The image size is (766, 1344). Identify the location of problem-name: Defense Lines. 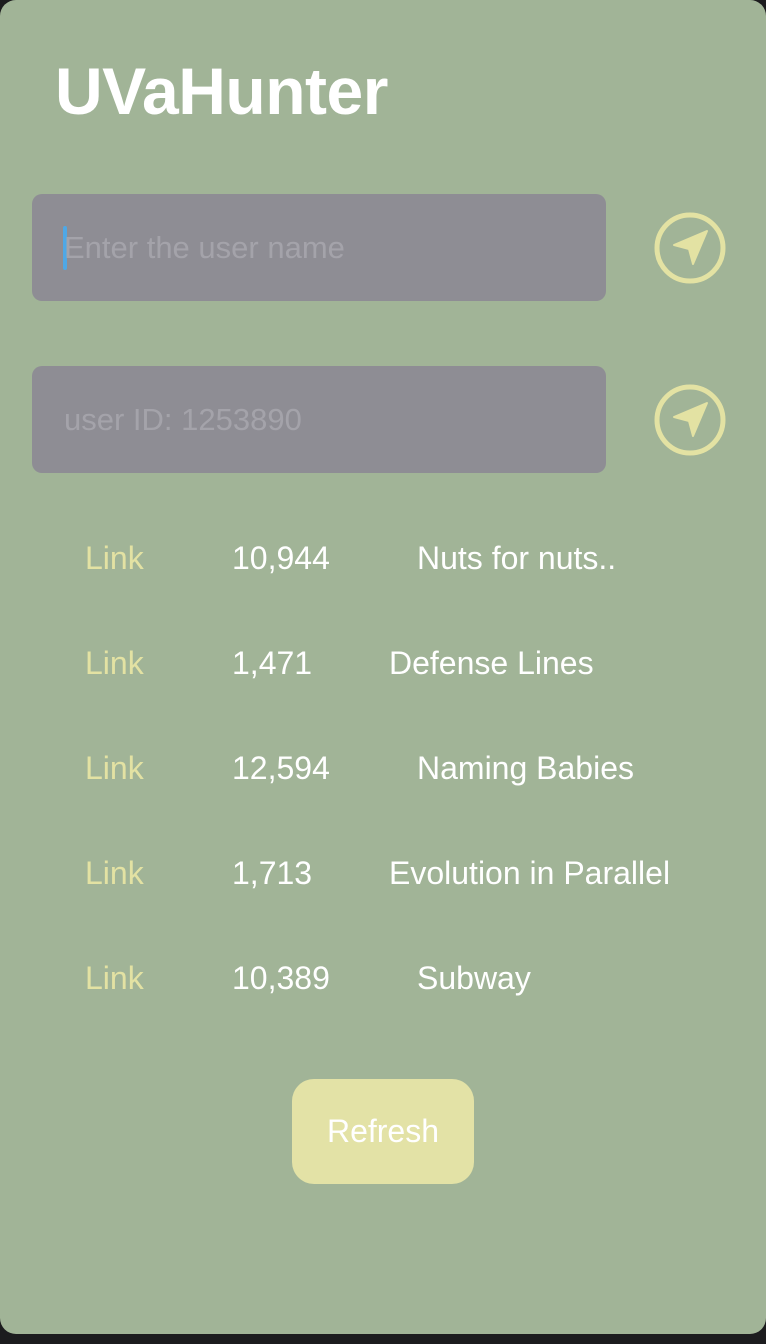
(491, 663).